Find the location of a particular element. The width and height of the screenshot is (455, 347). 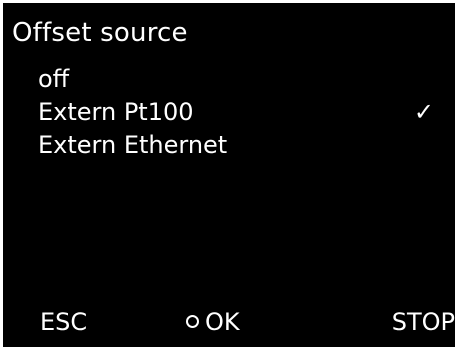

checkmark-icon: ✓ is located at coordinates (423, 112).